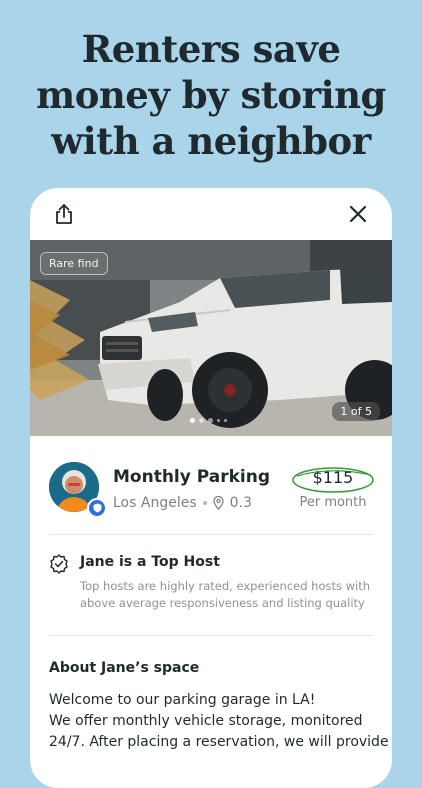 This screenshot has height=788, width=422. I want to click on city-label: Los Angeles, so click(155, 503).